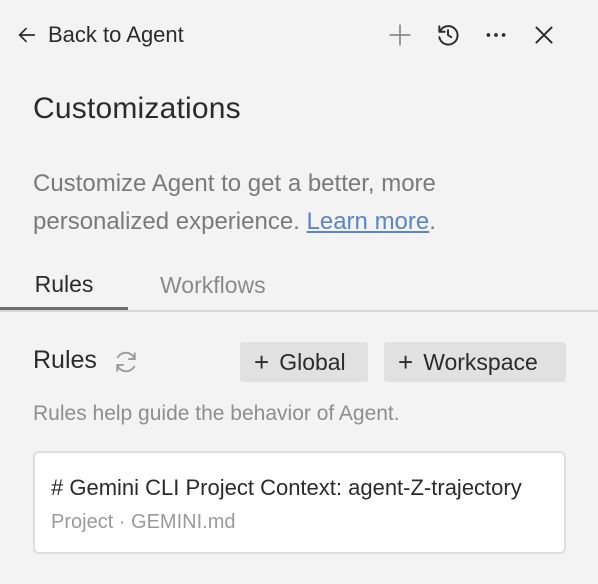  I want to click on tab-bar: Rules Workflows, so click(299, 287).